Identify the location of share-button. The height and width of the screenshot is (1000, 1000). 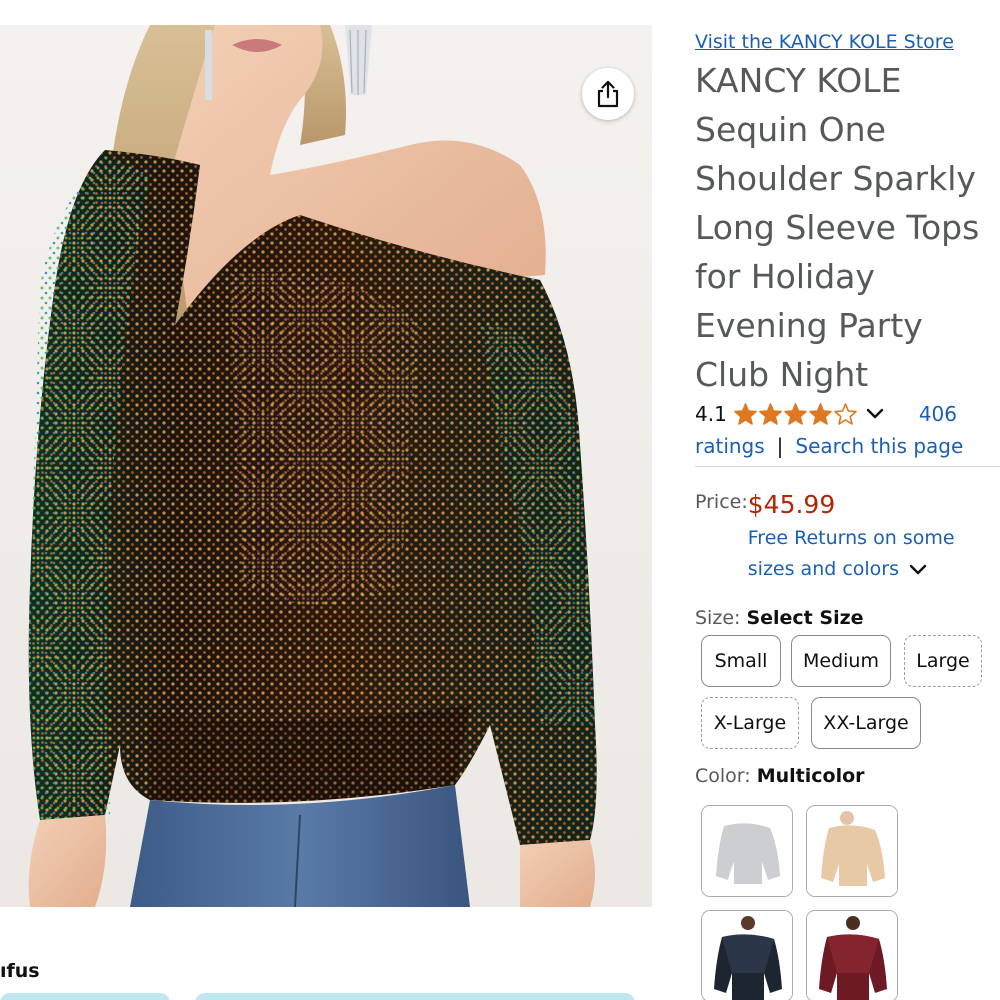
(608, 94).